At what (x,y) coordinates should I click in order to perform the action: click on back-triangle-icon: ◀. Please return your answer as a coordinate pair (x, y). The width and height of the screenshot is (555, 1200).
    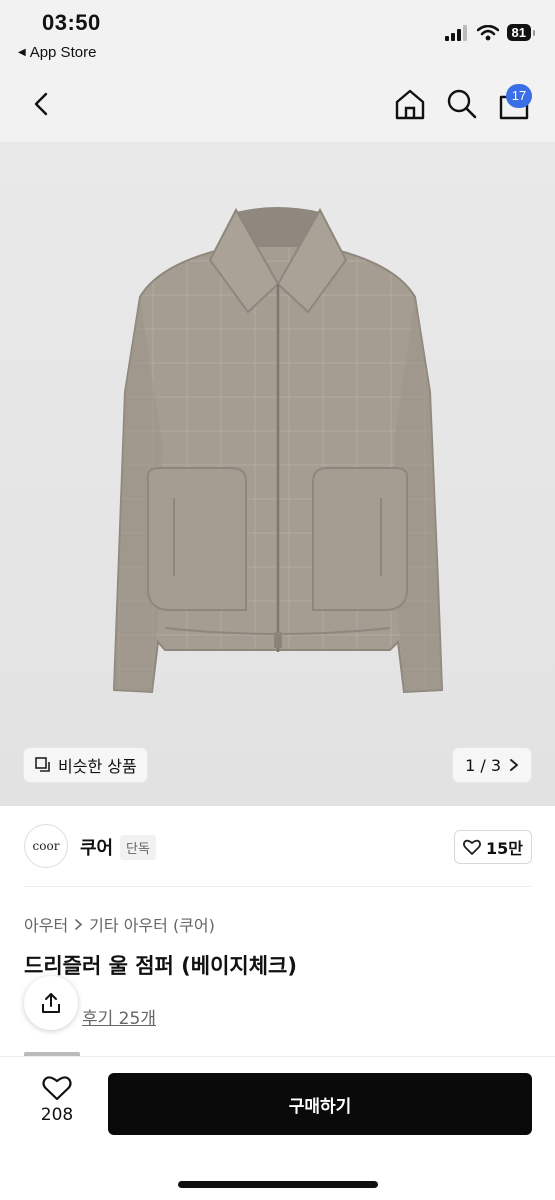
    Looking at the image, I should click on (22, 52).